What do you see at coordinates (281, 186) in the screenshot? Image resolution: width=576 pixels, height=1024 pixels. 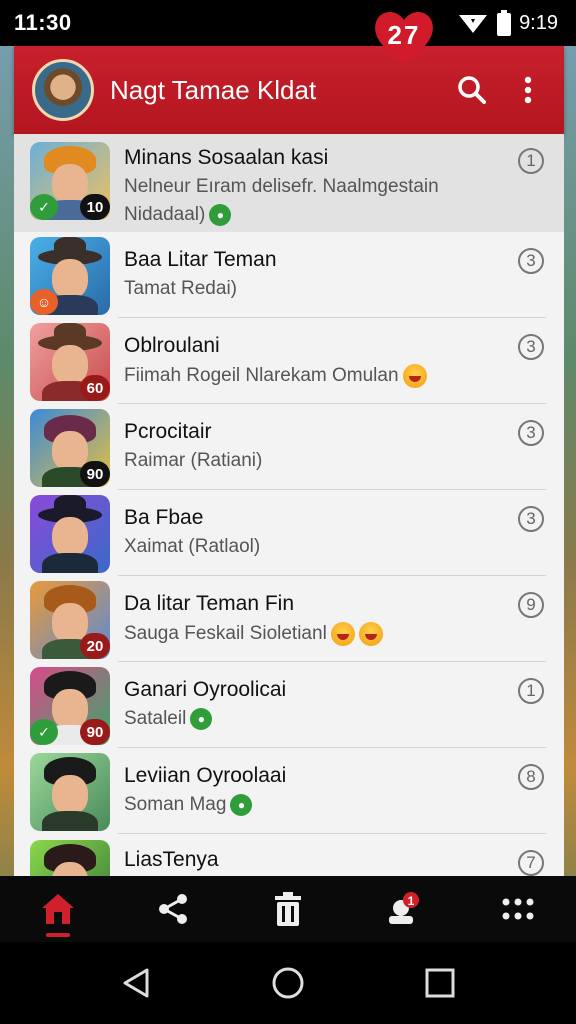 I see `contact-preview: Nelneur Eıram delisefr. Naalmgestain` at bounding box center [281, 186].